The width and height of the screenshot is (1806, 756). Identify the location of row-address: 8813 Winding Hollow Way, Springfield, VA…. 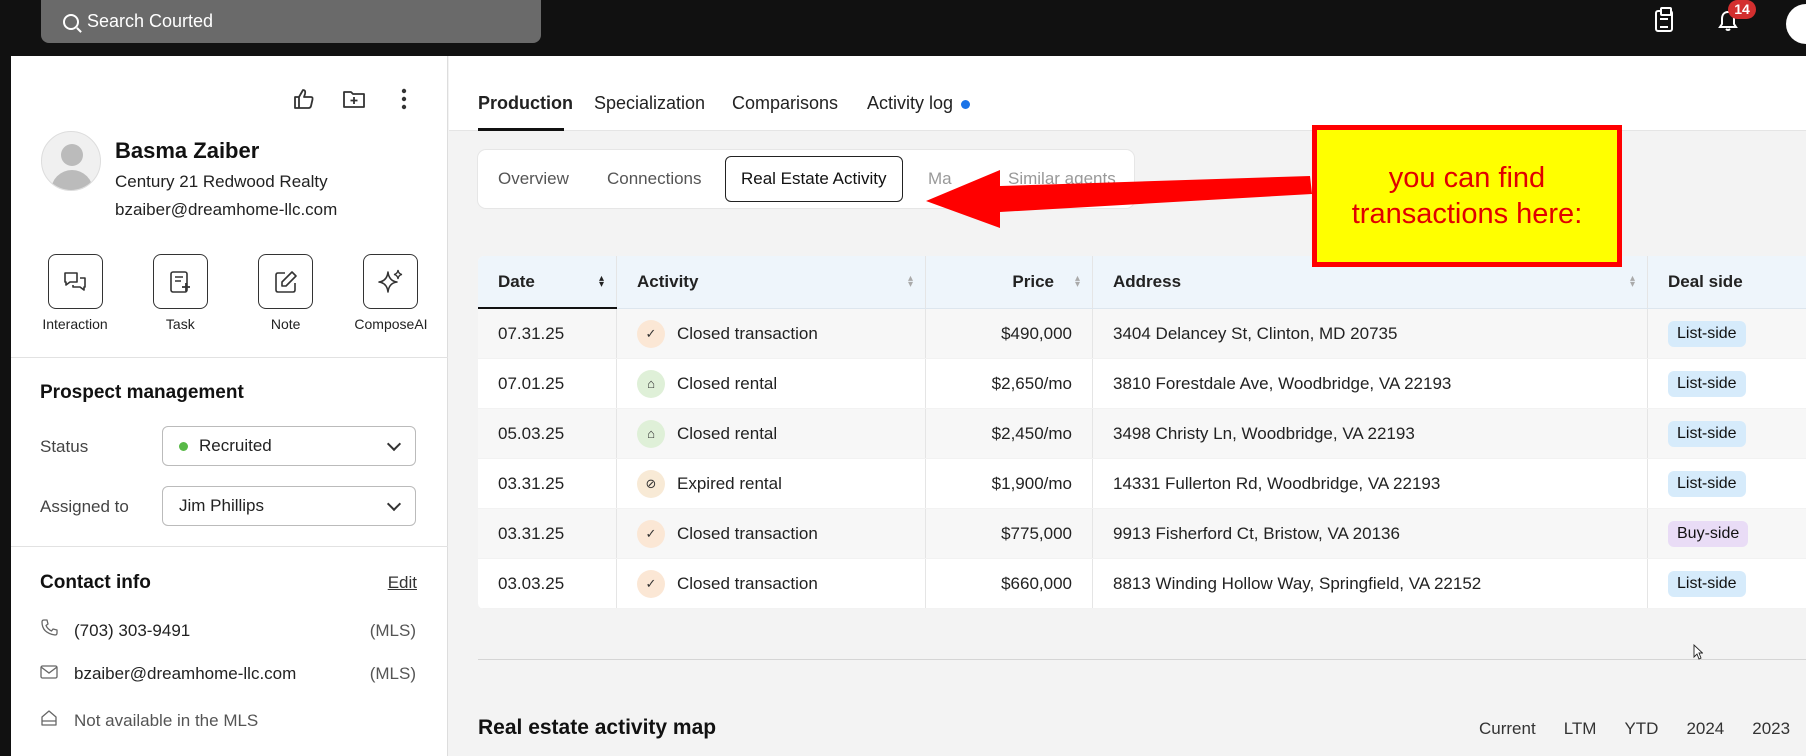
(1370, 583).